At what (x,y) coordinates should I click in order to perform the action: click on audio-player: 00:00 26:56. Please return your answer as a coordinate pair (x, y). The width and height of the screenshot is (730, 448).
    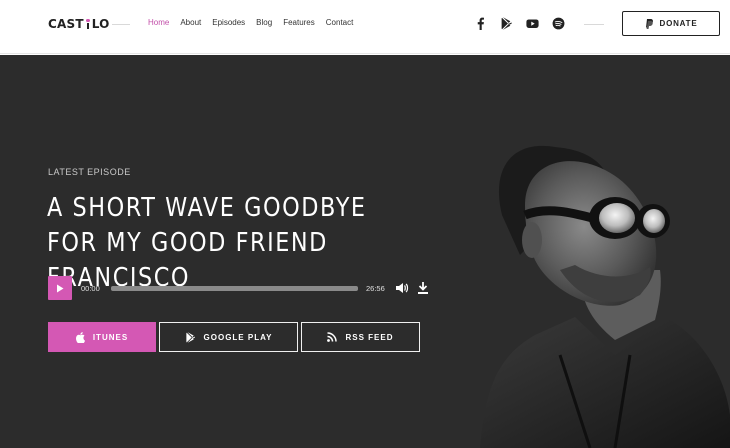
    Looking at the image, I should click on (243, 288).